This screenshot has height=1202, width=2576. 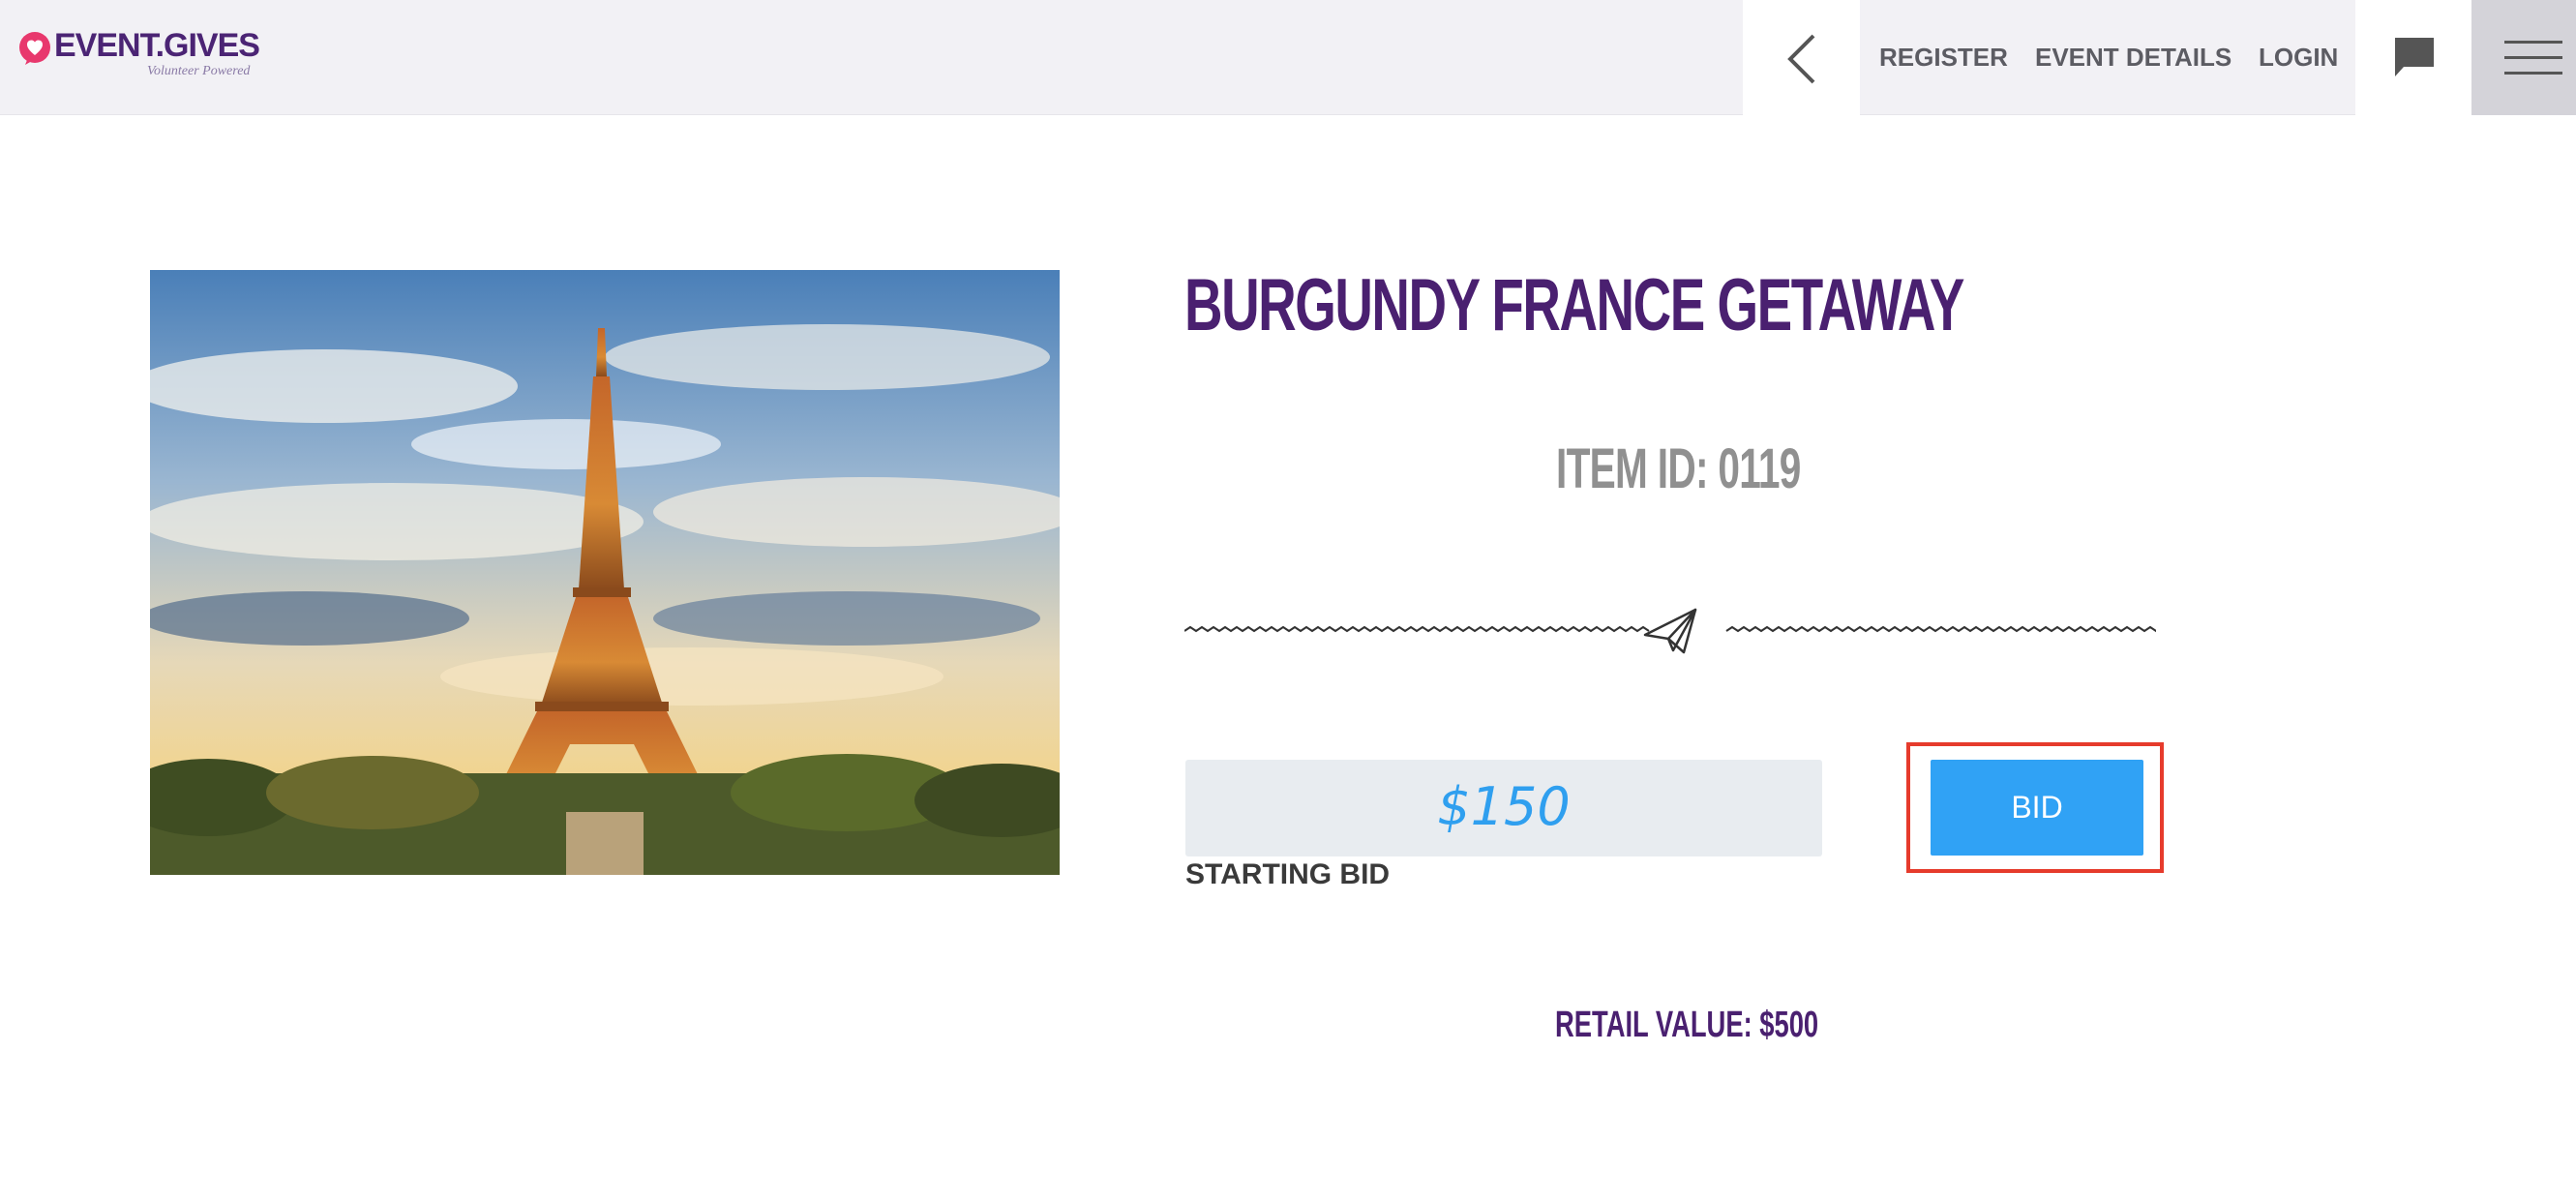 What do you see at coordinates (1574, 305) in the screenshot?
I see `item-title: BURGUNDY FRANCE GETAWAY` at bounding box center [1574, 305].